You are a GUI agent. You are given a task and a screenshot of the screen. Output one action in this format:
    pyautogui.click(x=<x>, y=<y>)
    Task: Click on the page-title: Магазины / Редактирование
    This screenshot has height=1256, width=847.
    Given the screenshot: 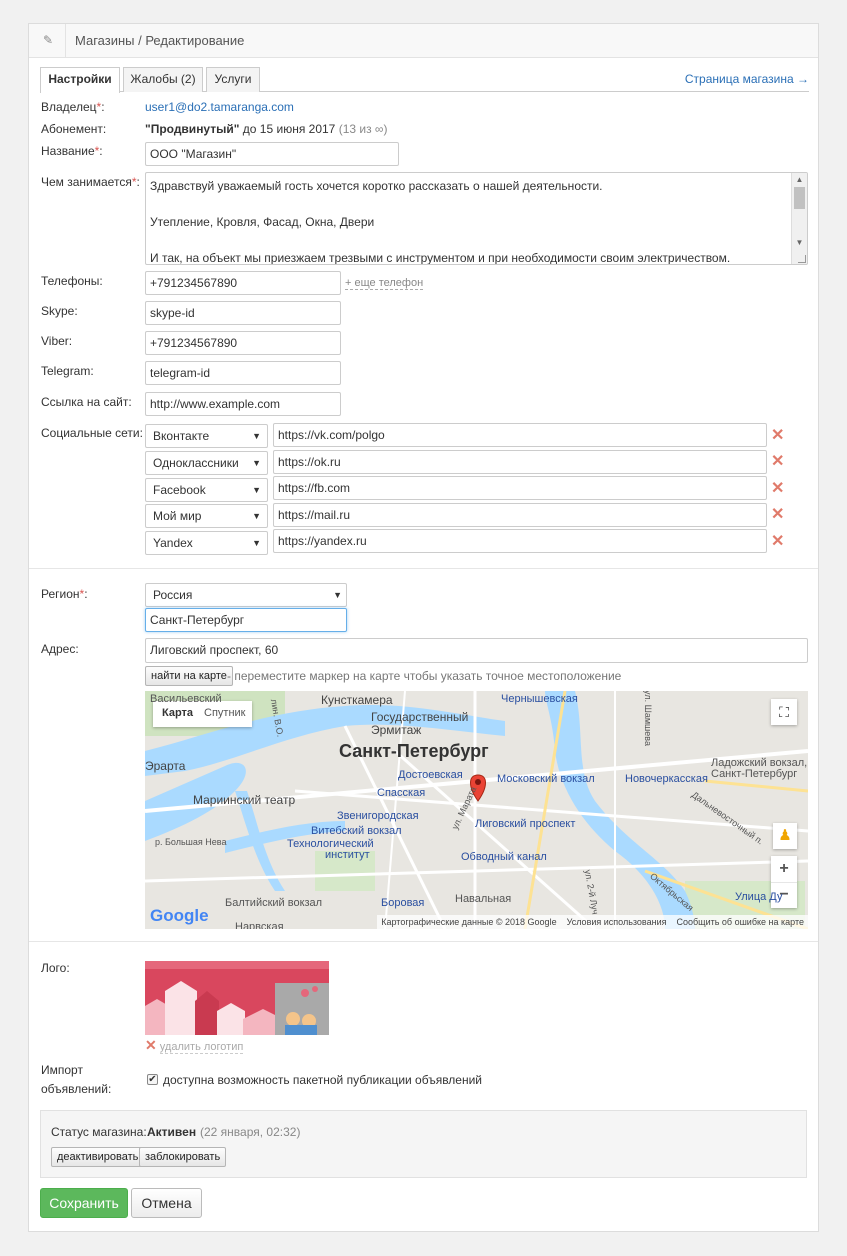 What is the action you would take?
    pyautogui.click(x=160, y=40)
    